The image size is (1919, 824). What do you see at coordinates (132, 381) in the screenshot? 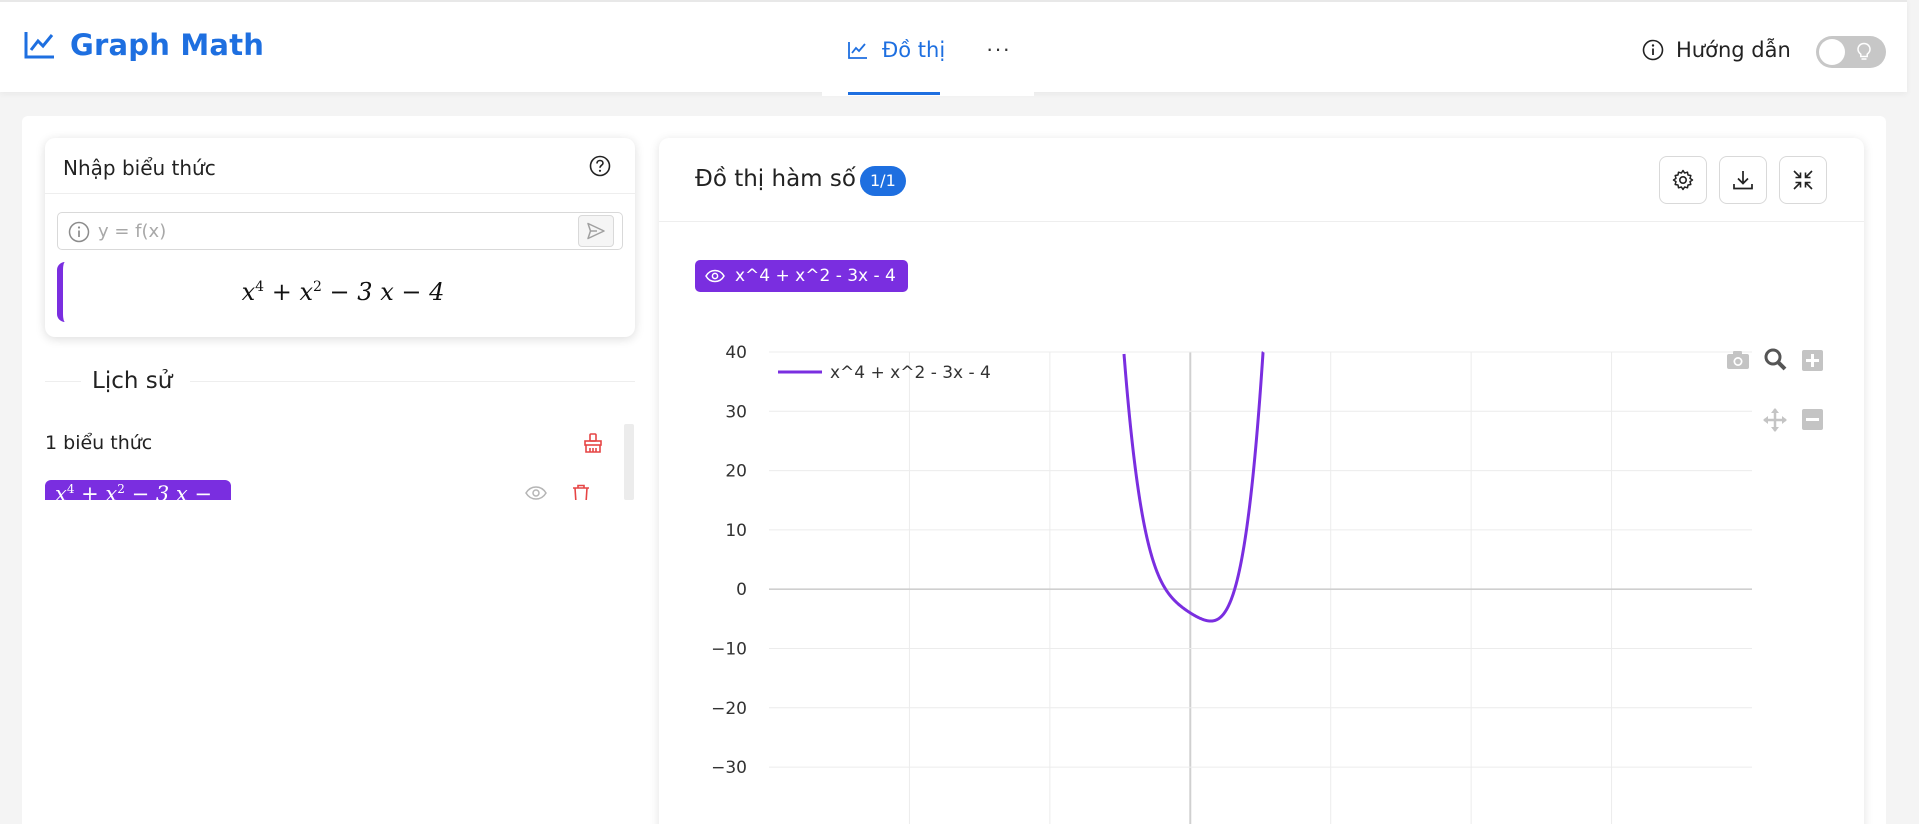
I see `history-title: Lịch sử` at bounding box center [132, 381].